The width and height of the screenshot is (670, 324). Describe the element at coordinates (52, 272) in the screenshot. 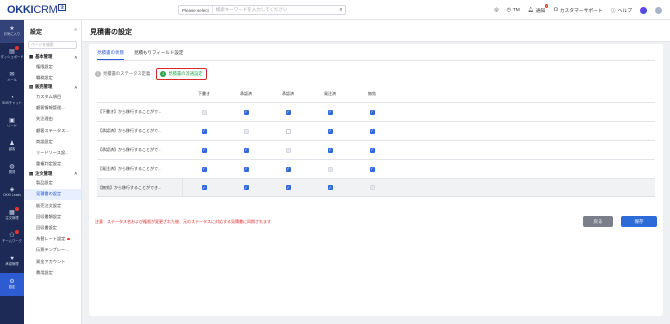

I see `sidebar-item: 費用設定` at that location.